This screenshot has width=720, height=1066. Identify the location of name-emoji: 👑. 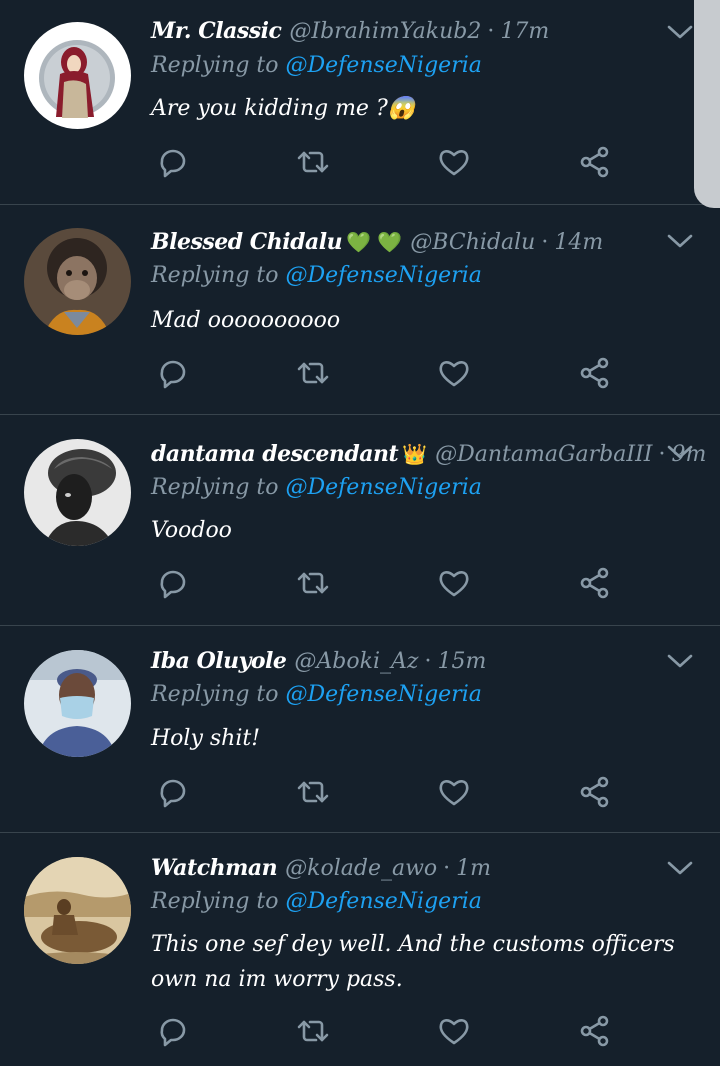
(415, 454).